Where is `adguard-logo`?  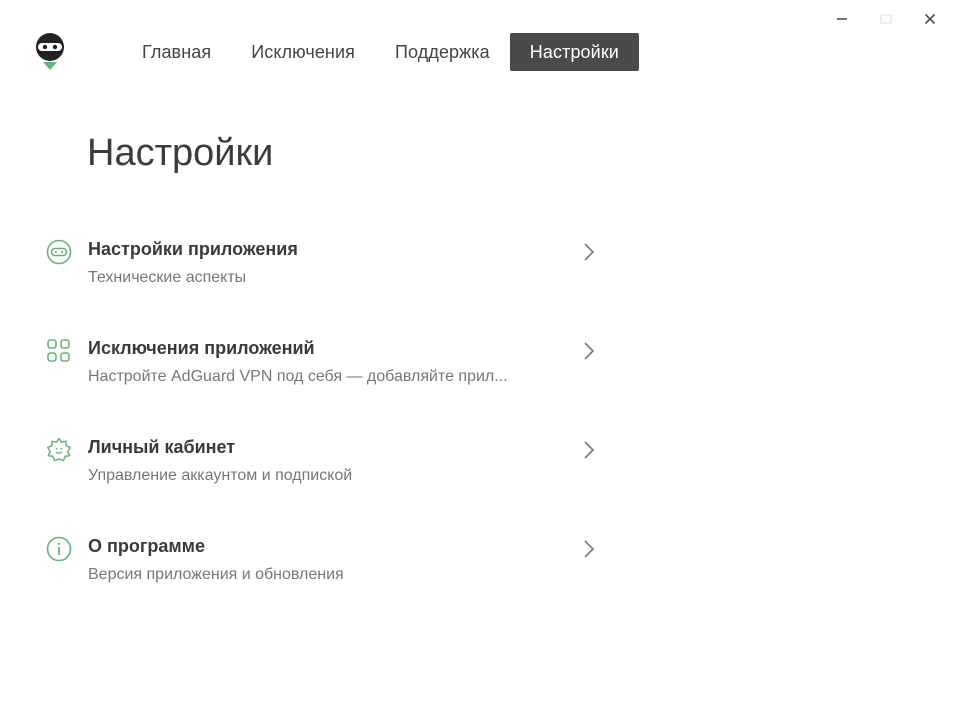 adguard-logo is located at coordinates (50, 52).